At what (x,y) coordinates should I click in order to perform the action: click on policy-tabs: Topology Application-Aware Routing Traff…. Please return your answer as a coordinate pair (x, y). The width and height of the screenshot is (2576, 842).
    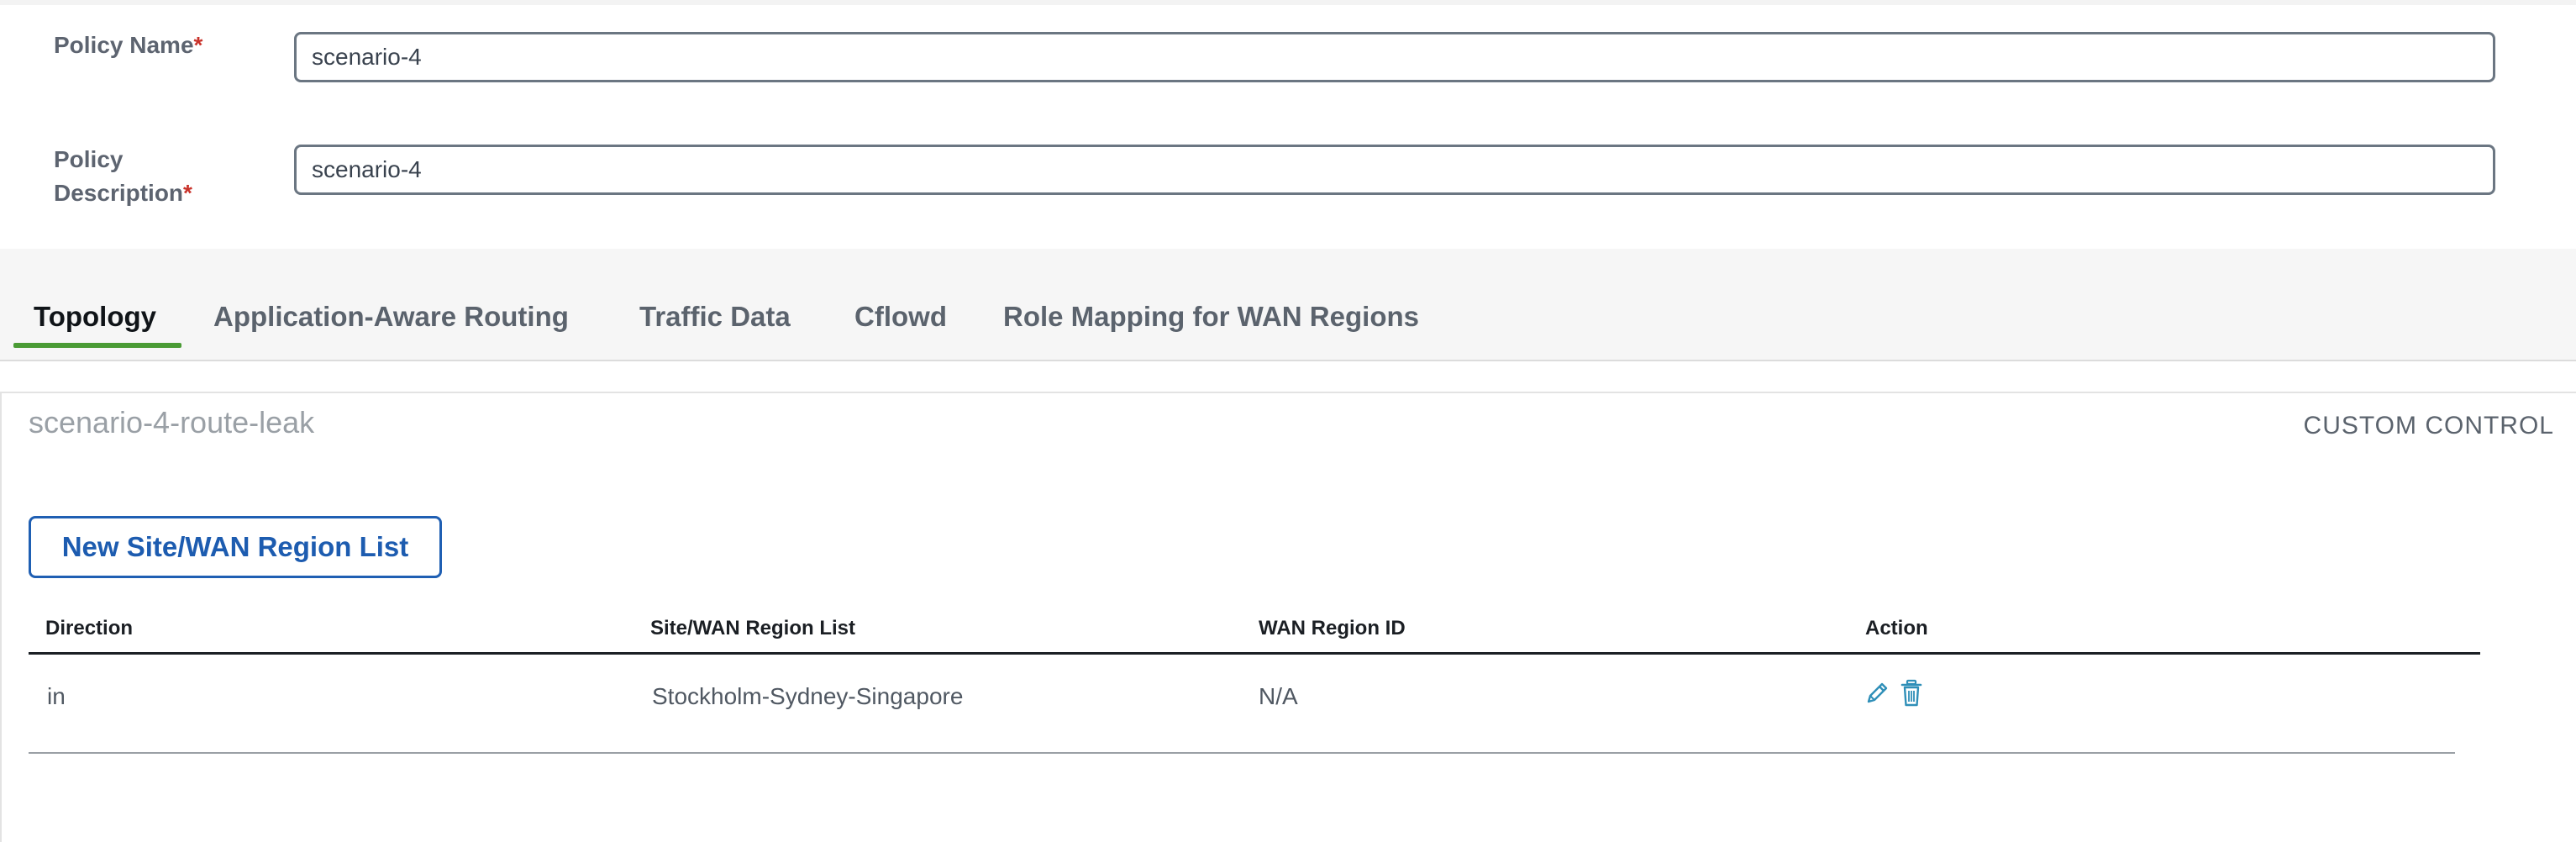
    Looking at the image, I should click on (1288, 305).